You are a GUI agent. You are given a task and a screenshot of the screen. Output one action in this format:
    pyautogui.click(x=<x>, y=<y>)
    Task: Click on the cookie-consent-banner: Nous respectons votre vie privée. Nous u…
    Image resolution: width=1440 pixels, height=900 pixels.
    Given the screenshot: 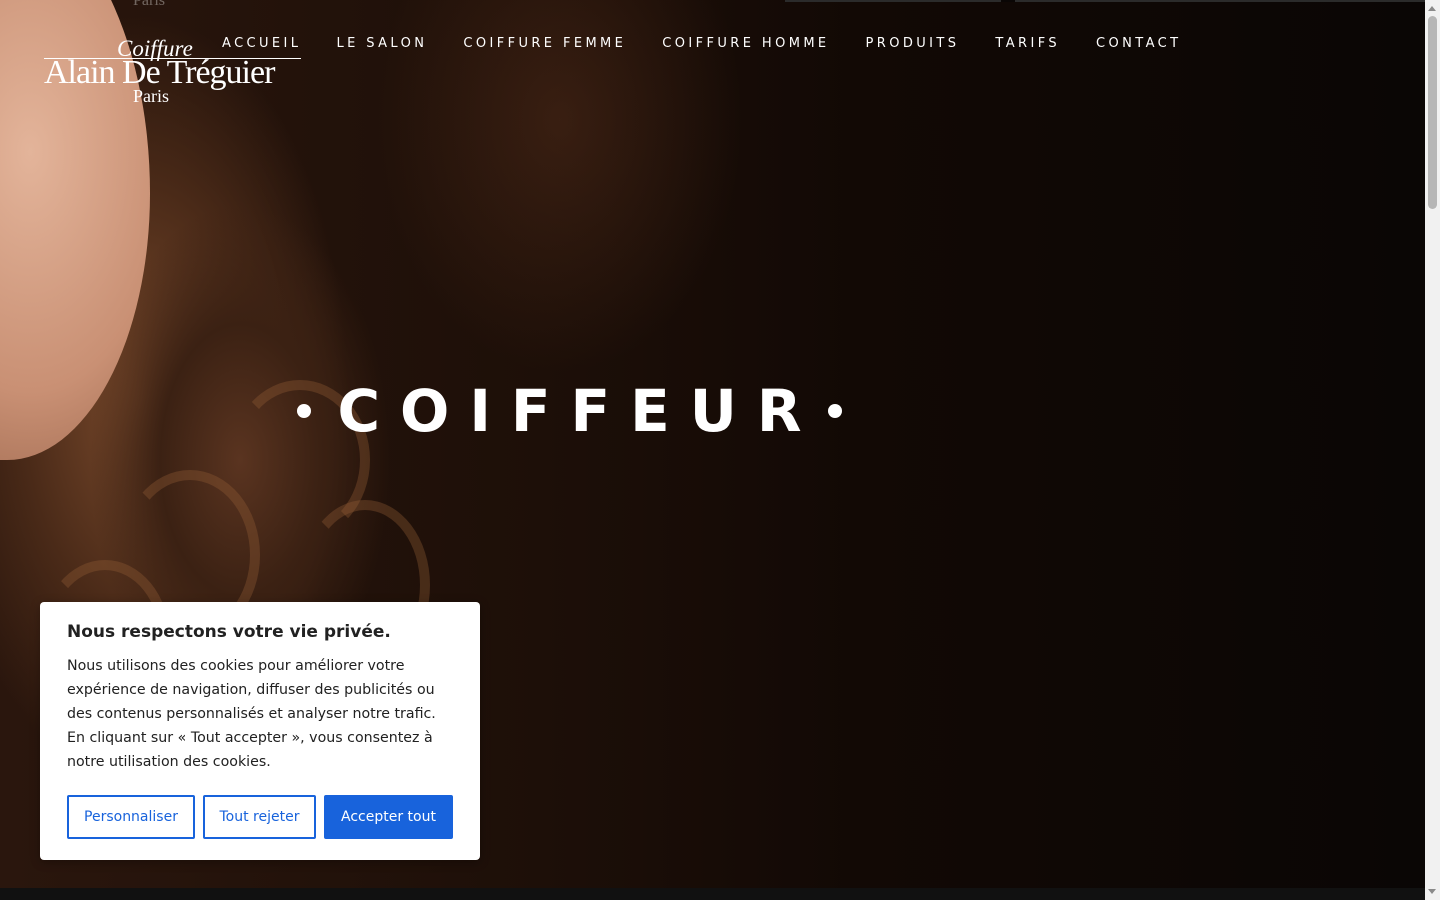 What is the action you would take?
    pyautogui.click(x=260, y=731)
    